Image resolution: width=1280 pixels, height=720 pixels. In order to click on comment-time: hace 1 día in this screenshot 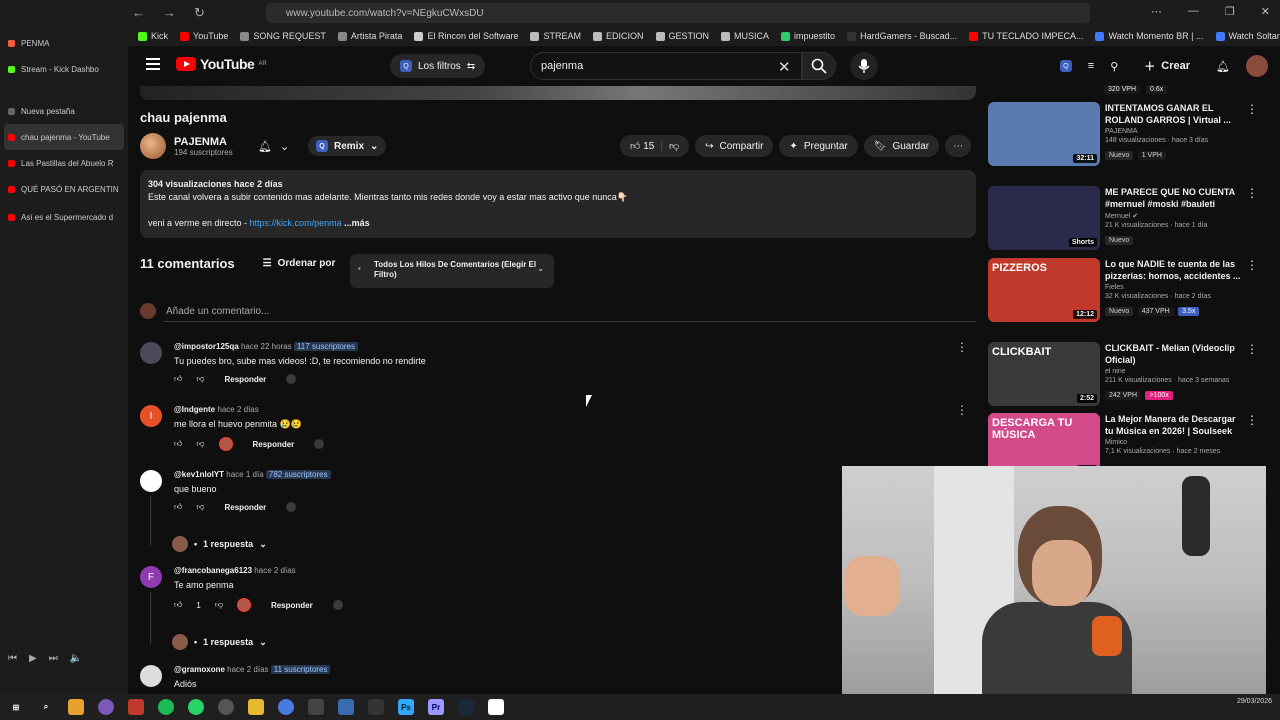, I will do `click(244, 474)`.